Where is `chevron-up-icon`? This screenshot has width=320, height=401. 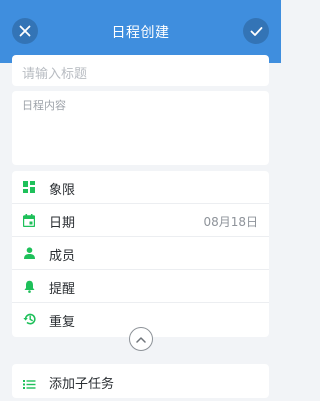 chevron-up-icon is located at coordinates (141, 339).